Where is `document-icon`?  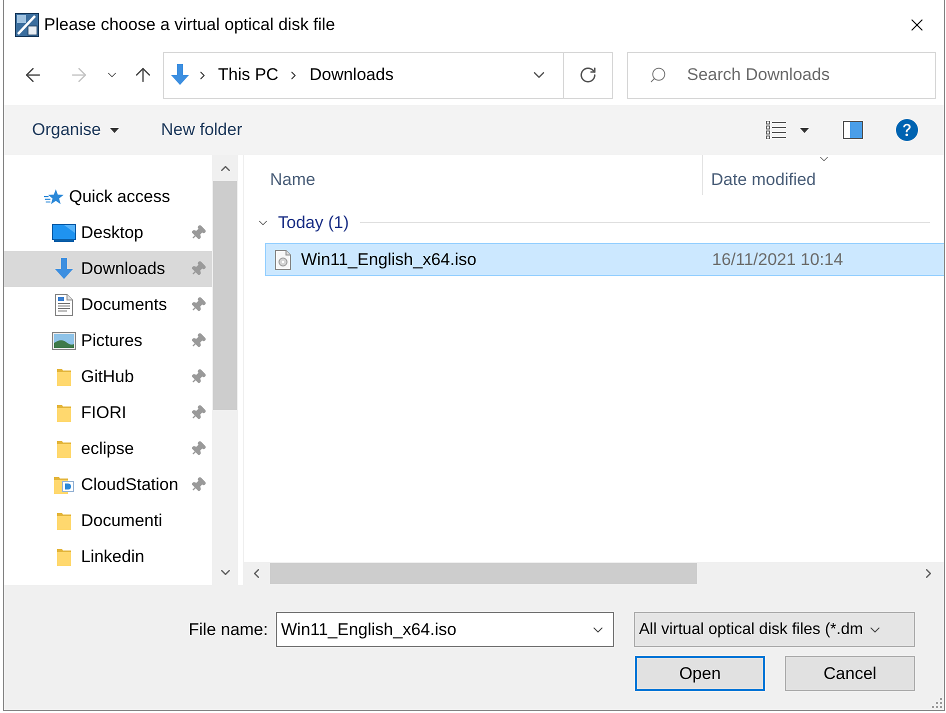
document-icon is located at coordinates (64, 305).